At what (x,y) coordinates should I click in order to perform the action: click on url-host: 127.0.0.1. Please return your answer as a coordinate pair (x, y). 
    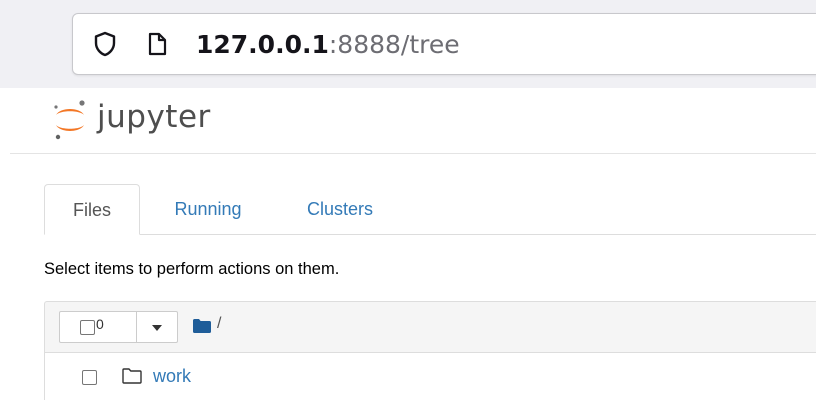
    Looking at the image, I should click on (262, 44).